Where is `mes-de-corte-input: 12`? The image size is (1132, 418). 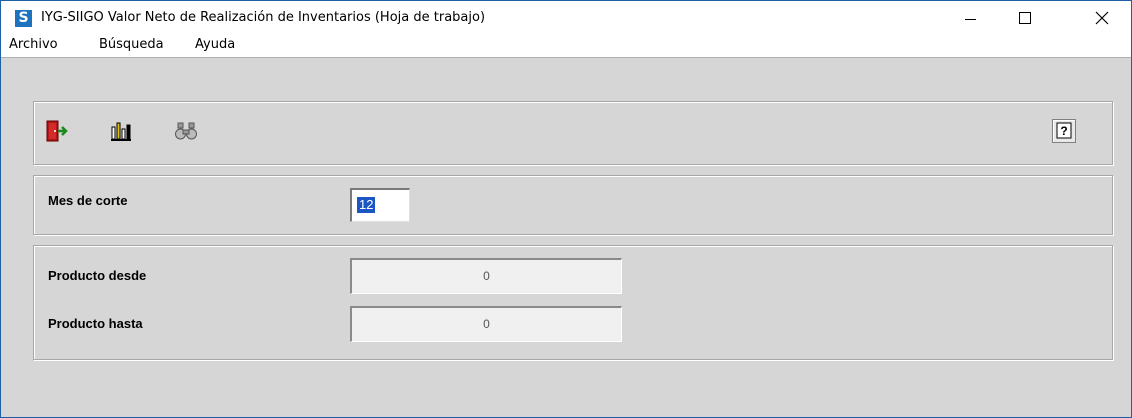 mes-de-corte-input: 12 is located at coordinates (380, 205).